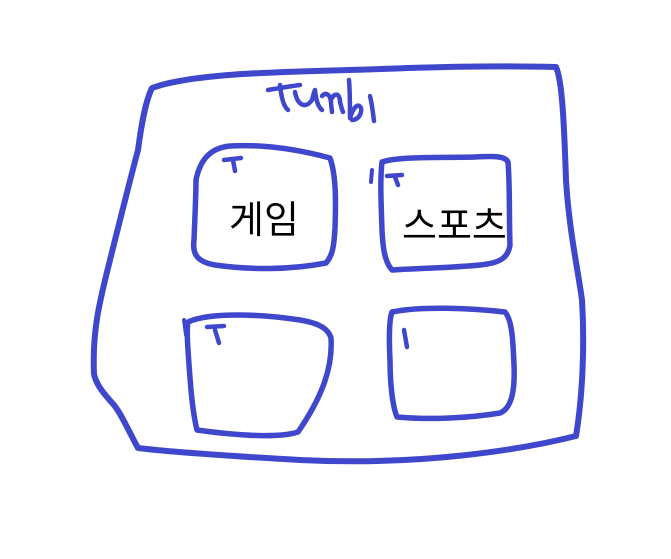 This screenshot has width=671, height=559. What do you see at coordinates (405, 338) in the screenshot?
I see `tile-bottom-right-tick` at bounding box center [405, 338].